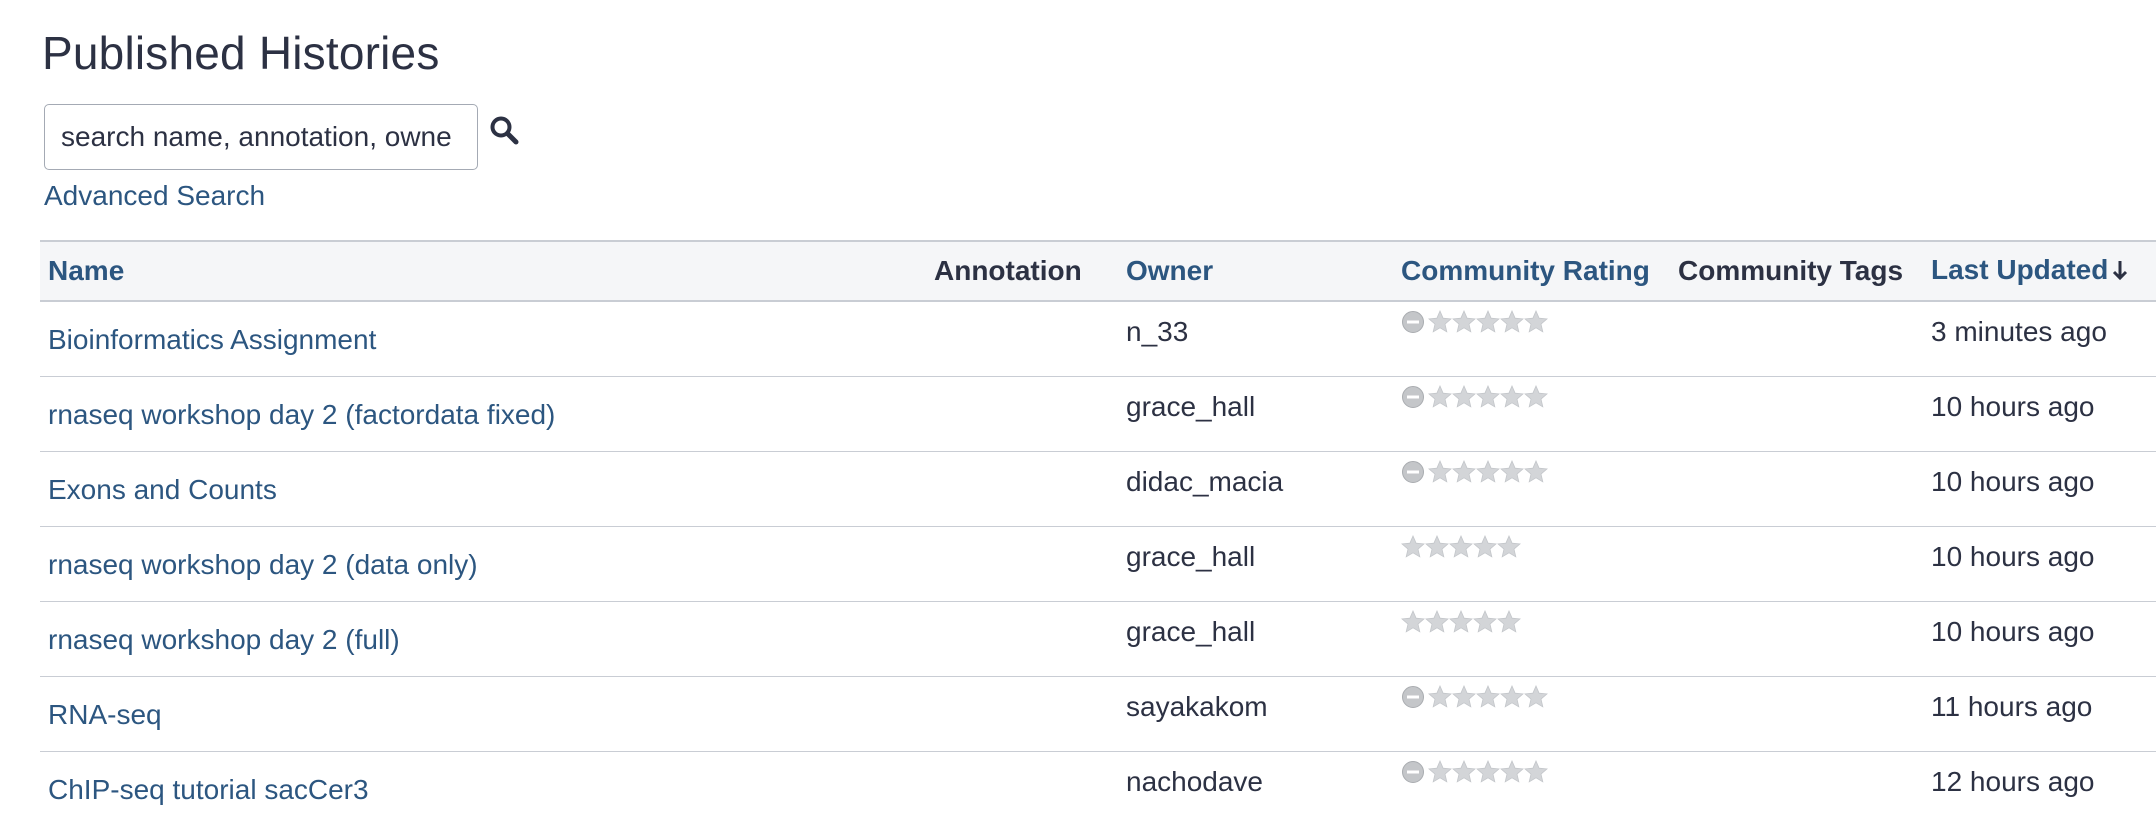  Describe the element at coordinates (208, 790) in the screenshot. I see `history-name-link: ChIP-seq tutorial sacCer3` at that location.